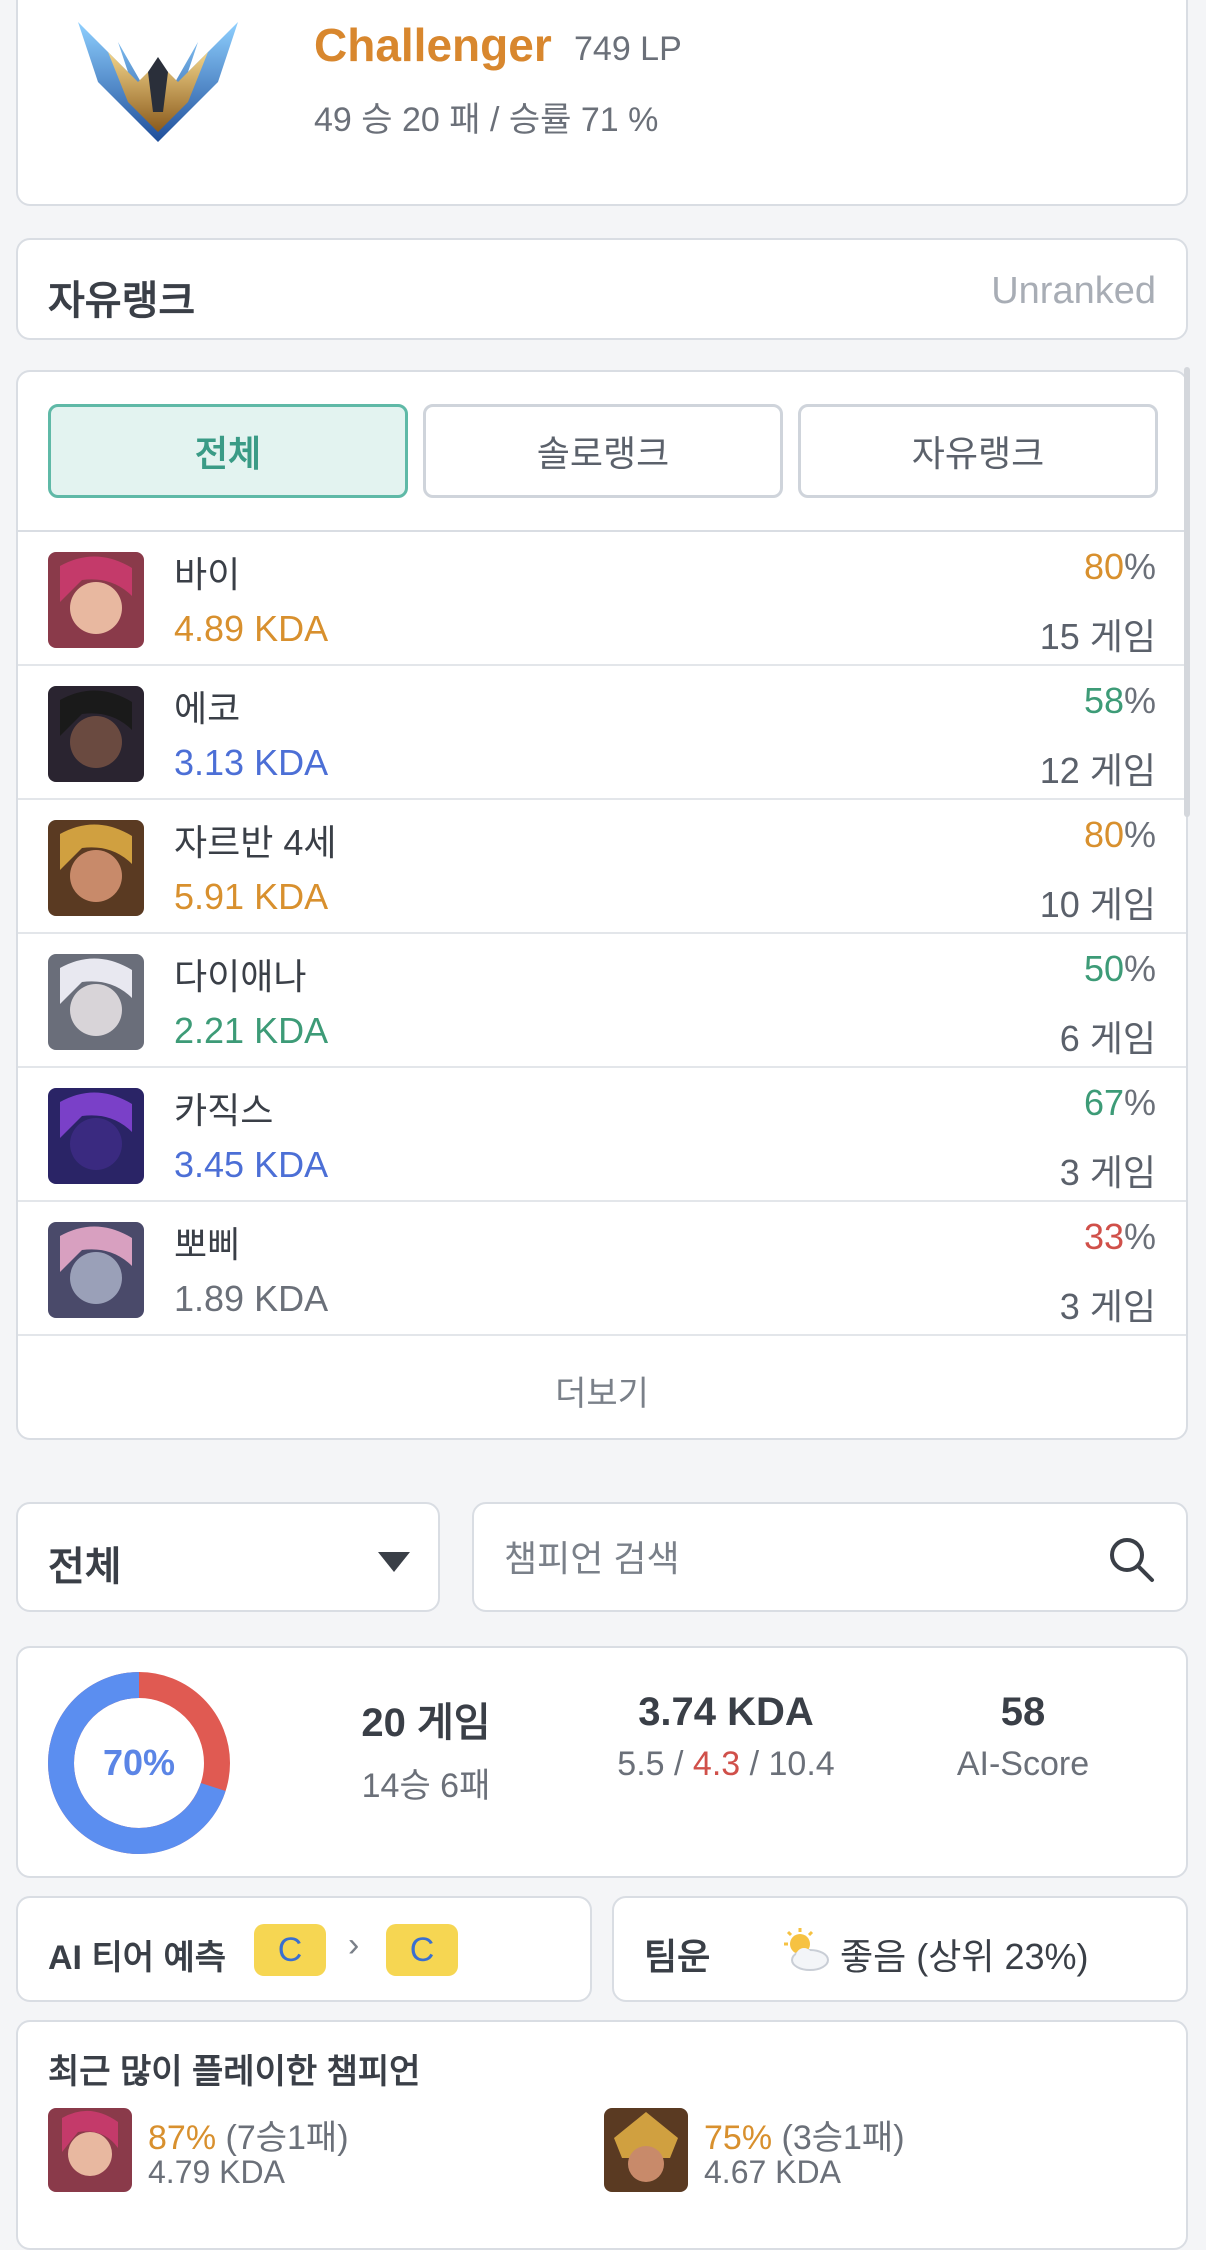 This screenshot has width=1206, height=2250. What do you see at coordinates (641, 1764) in the screenshot?
I see `avg-kills: 5.5` at bounding box center [641, 1764].